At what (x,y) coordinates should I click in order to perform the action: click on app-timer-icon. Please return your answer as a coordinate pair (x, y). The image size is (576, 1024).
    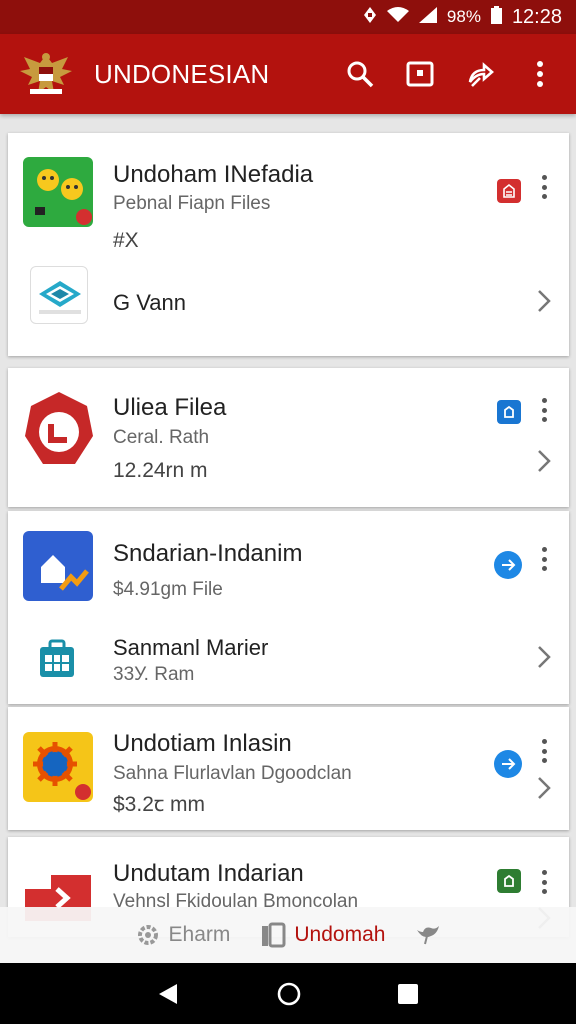
    Looking at the image, I should click on (59, 430).